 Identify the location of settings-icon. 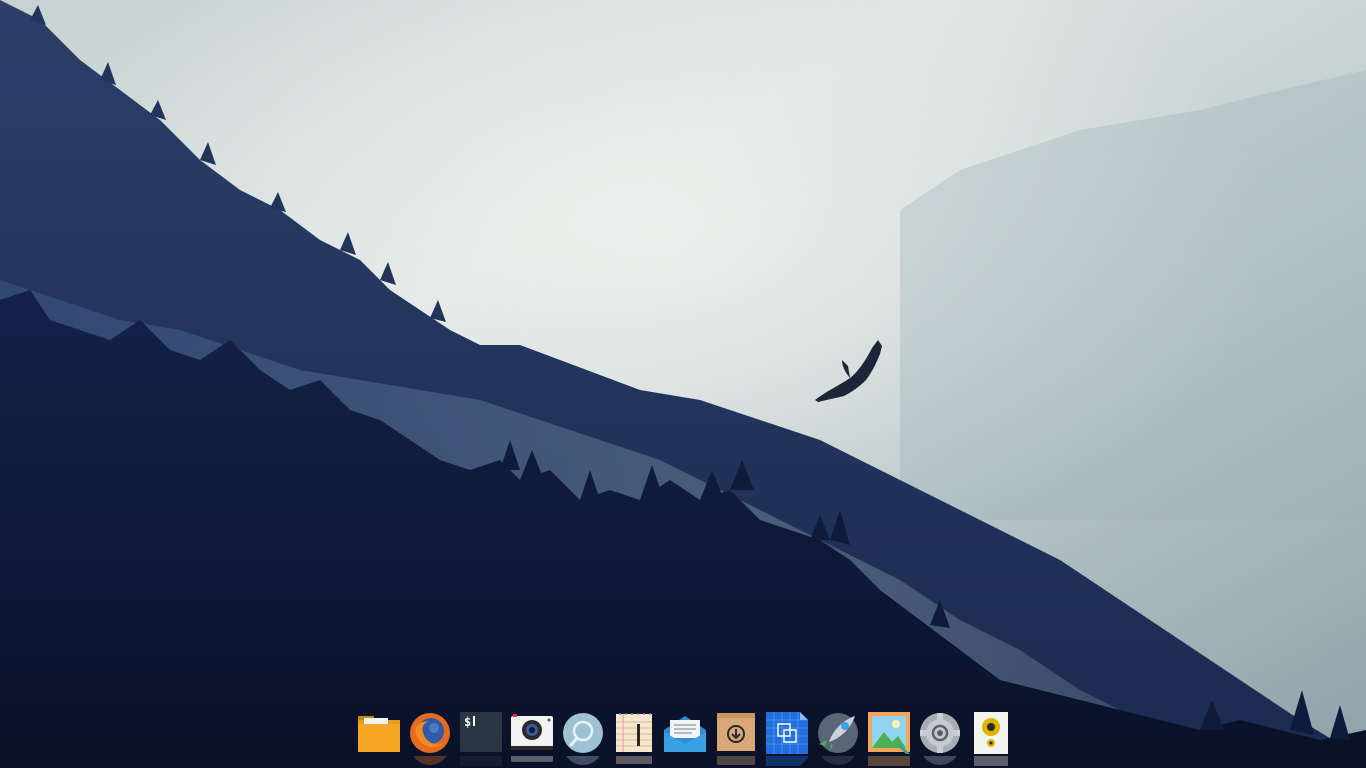
(940, 733).